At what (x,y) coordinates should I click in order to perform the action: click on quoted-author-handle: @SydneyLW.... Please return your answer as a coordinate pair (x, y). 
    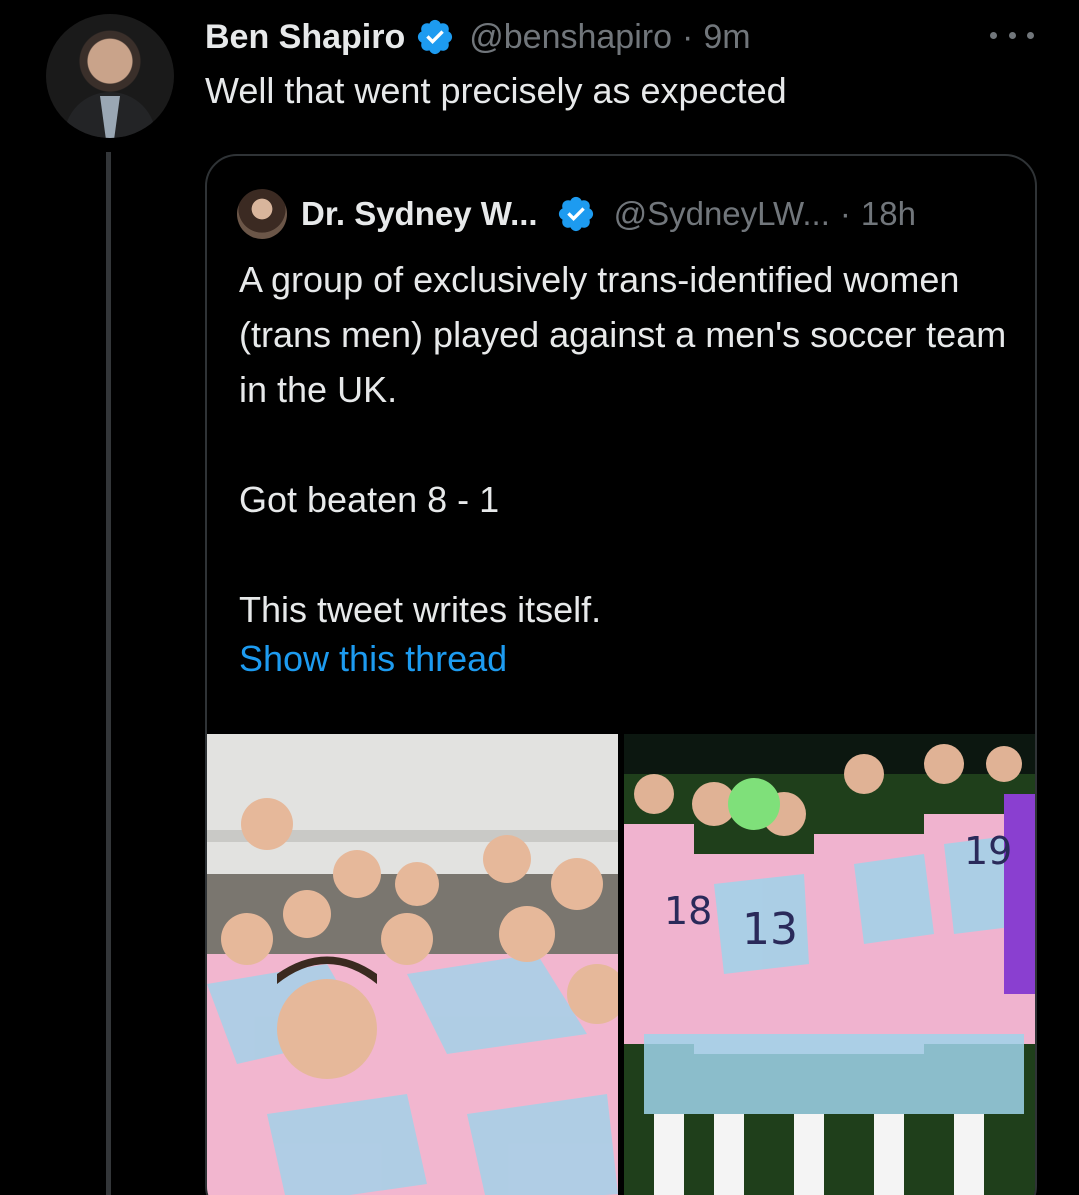
    Looking at the image, I should click on (721, 213).